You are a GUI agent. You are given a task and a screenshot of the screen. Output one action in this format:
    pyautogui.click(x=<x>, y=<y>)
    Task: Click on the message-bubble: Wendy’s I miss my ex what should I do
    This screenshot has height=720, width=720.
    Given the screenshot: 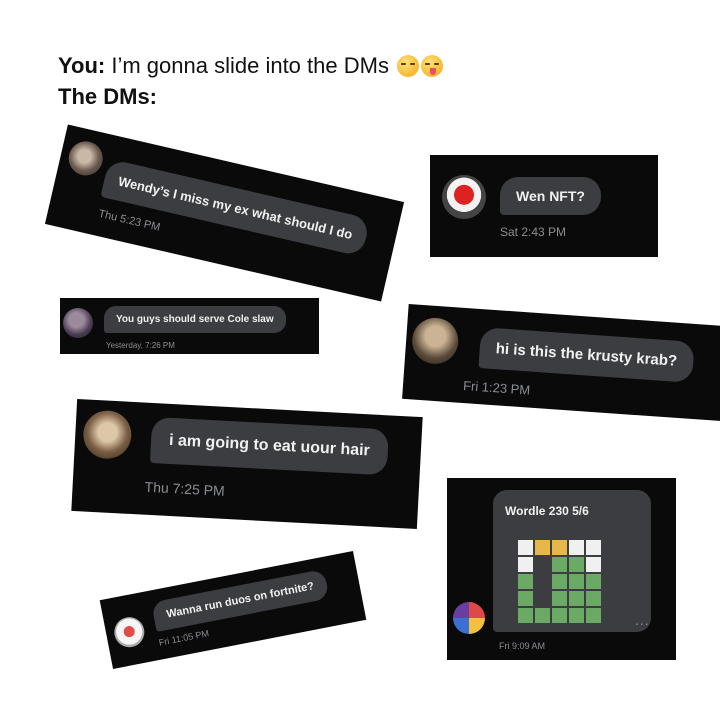 What is the action you would take?
    pyautogui.click(x=235, y=207)
    